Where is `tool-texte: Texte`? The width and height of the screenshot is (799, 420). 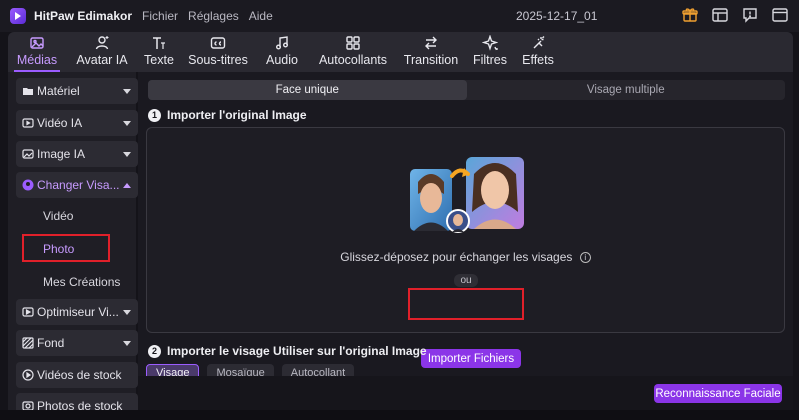 tool-texte: Texte is located at coordinates (159, 52).